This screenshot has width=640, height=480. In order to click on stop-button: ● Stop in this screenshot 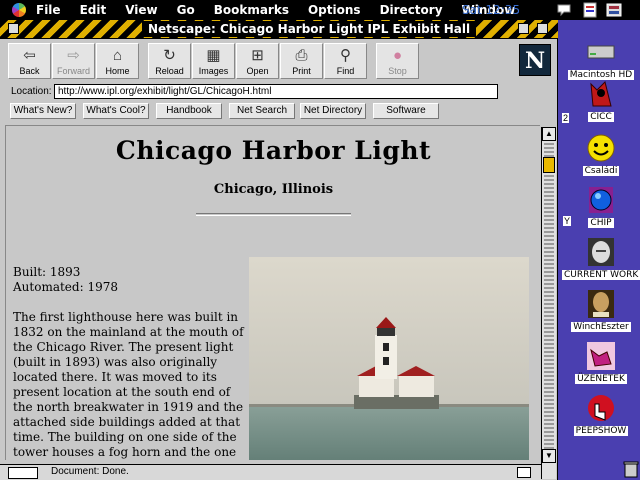, I will do `click(397, 61)`.